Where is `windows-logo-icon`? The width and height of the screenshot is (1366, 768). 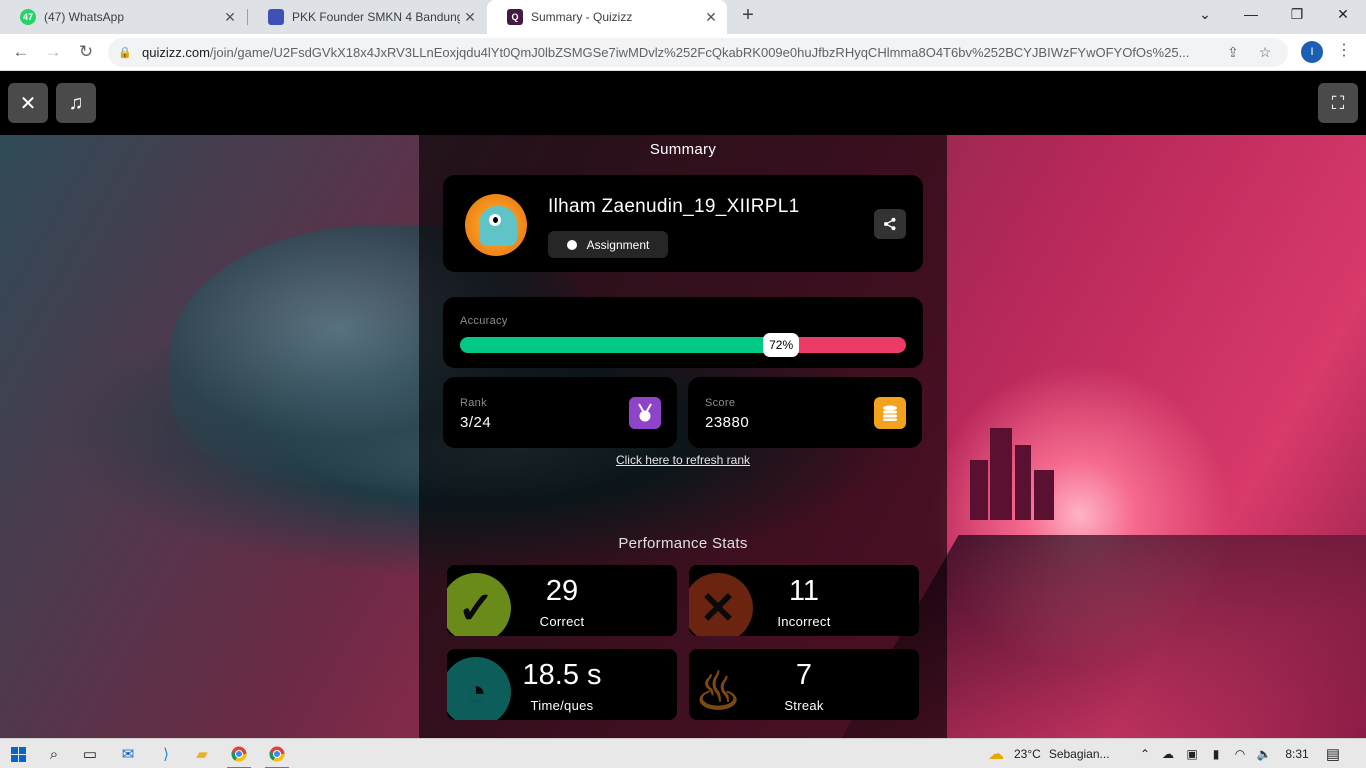 windows-logo-icon is located at coordinates (18, 754).